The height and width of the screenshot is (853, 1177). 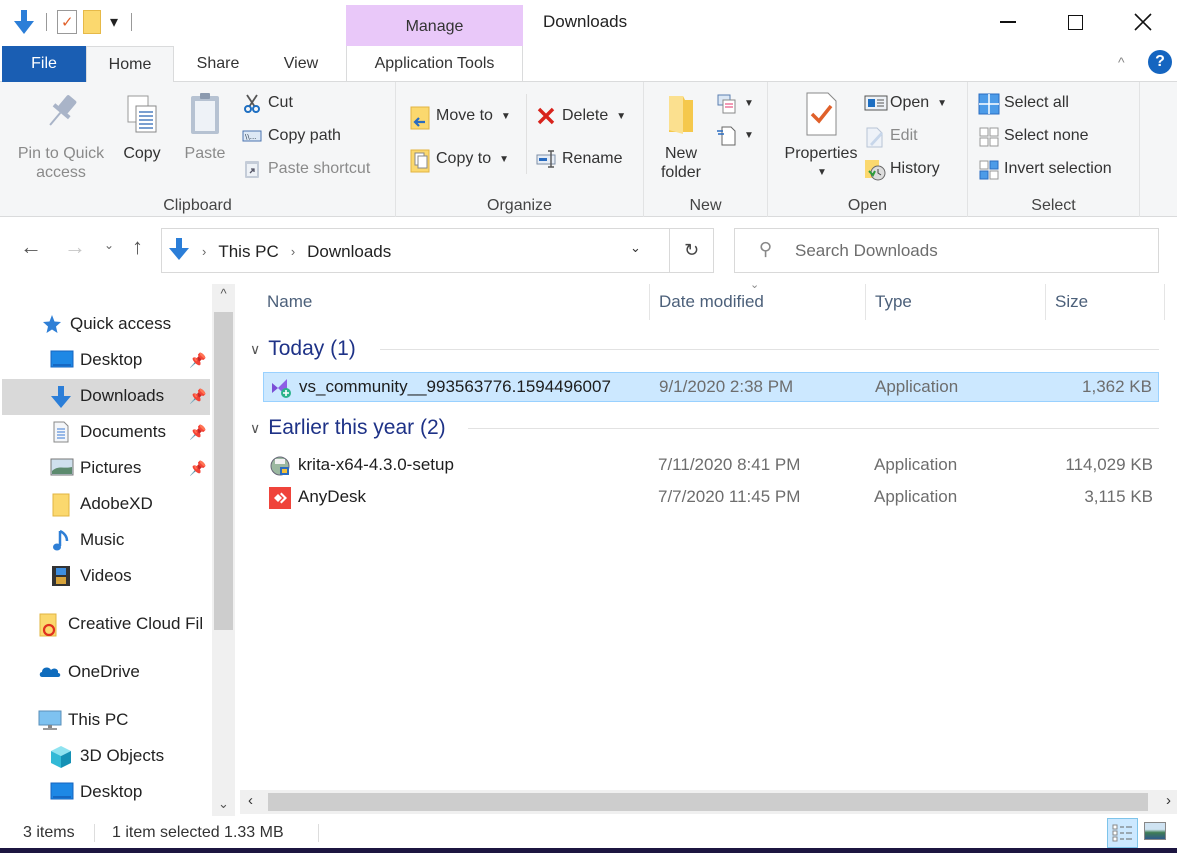 I want to click on properties-qat-button, so click(x=67, y=22).